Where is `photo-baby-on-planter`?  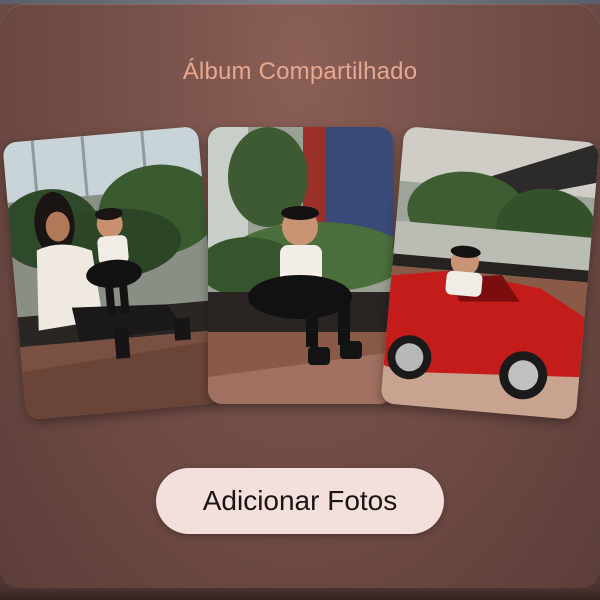
photo-baby-on-planter is located at coordinates (300, 265).